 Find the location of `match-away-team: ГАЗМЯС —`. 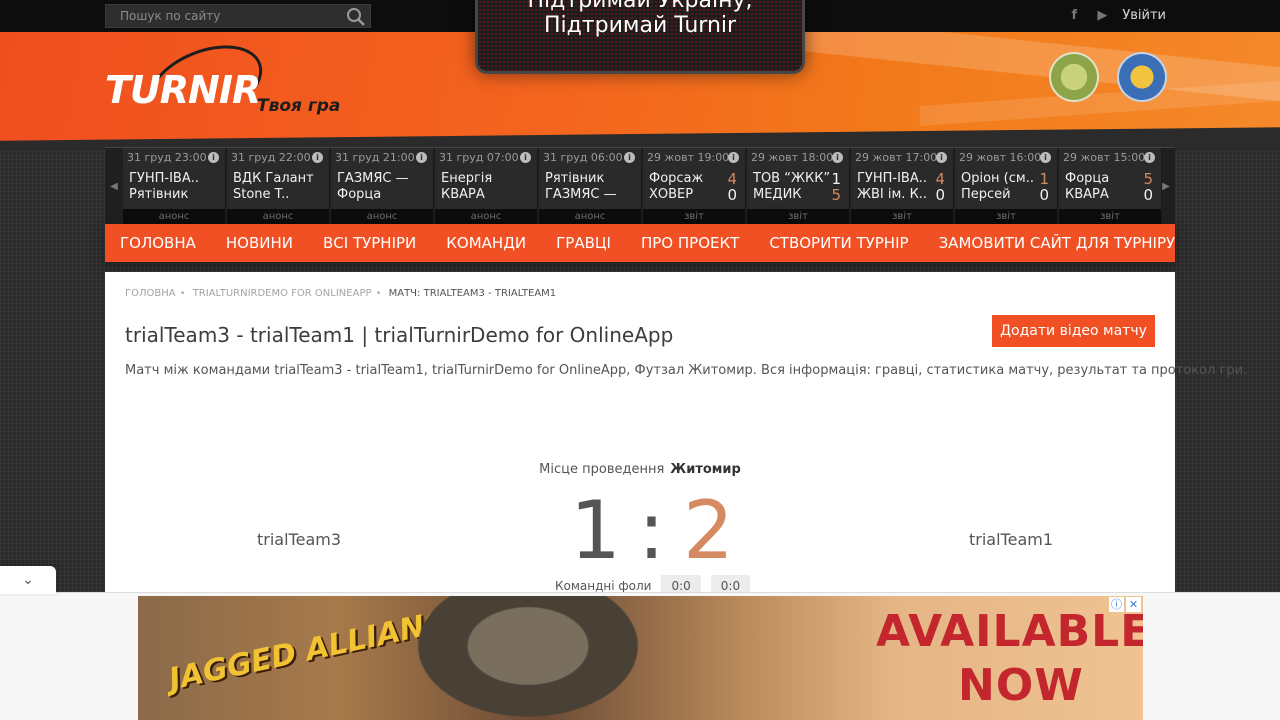

match-away-team: ГАЗМЯС — is located at coordinates (581, 194).